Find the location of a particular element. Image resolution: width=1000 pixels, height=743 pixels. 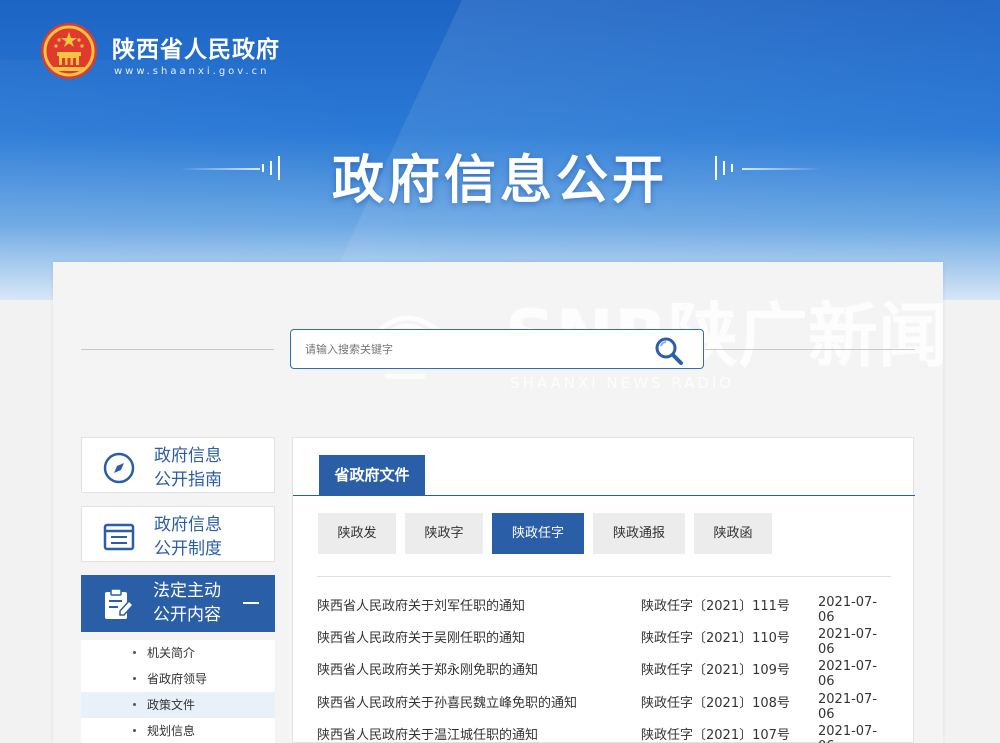

sidebar-submenu: 机关简介 省政府领导 政策文件 规划信息 is located at coordinates (178, 691).